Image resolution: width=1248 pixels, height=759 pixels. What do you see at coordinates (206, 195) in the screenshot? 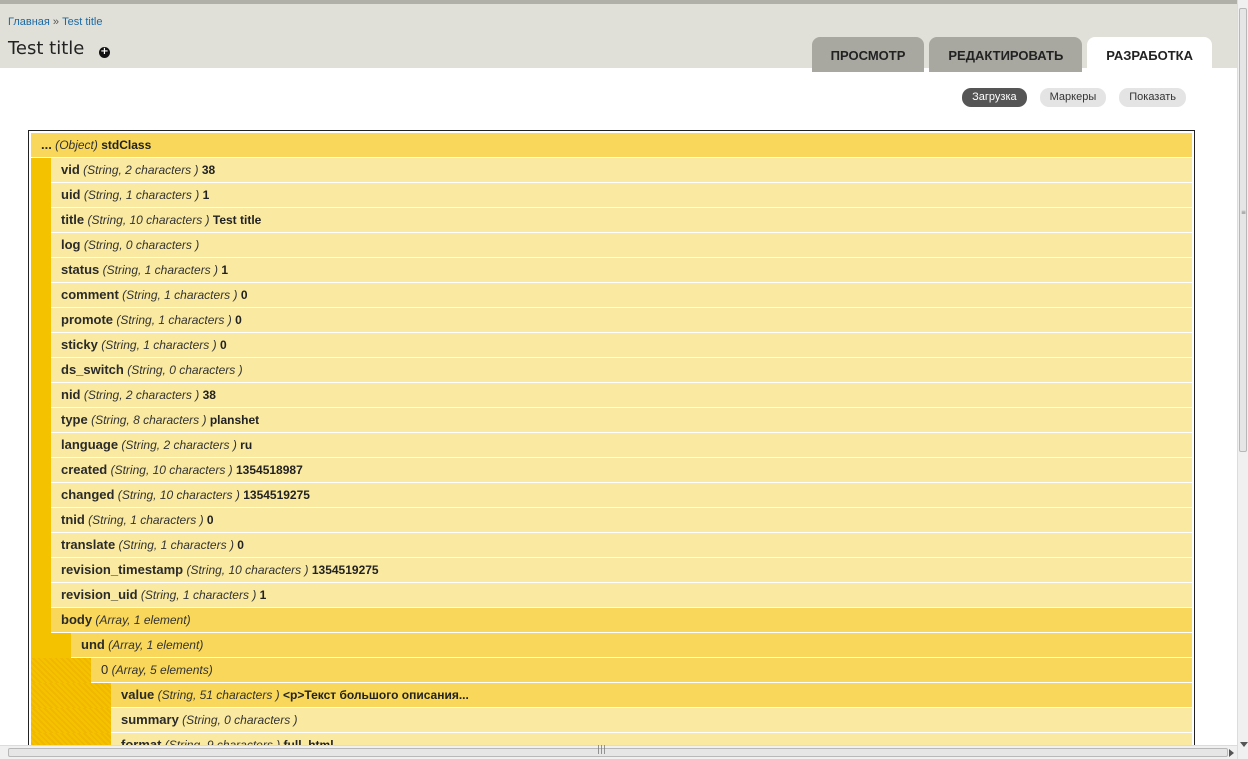
I see `dump-value: 1` at bounding box center [206, 195].